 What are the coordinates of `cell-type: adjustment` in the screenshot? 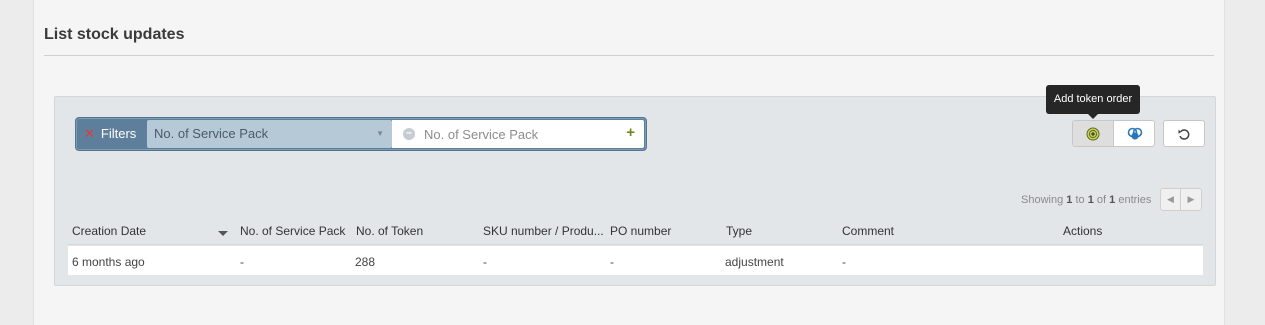 It's located at (754, 262).